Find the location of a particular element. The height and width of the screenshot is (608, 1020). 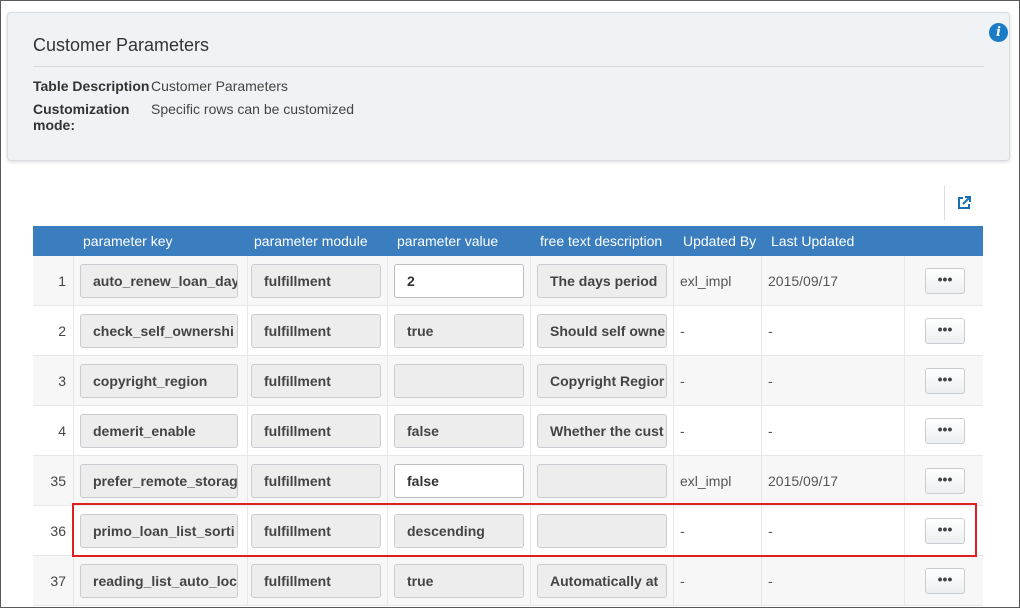

external-link-icon is located at coordinates (964, 203).